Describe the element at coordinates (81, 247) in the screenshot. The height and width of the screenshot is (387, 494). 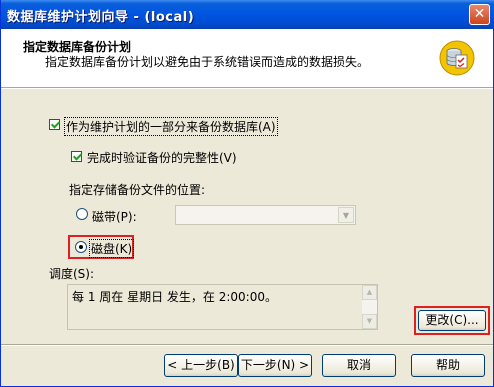
I see `disk-radio` at that location.